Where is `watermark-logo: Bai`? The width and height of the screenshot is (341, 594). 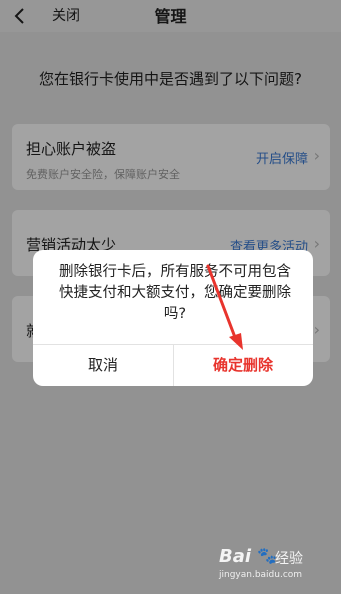 watermark-logo: Bai is located at coordinates (235, 556).